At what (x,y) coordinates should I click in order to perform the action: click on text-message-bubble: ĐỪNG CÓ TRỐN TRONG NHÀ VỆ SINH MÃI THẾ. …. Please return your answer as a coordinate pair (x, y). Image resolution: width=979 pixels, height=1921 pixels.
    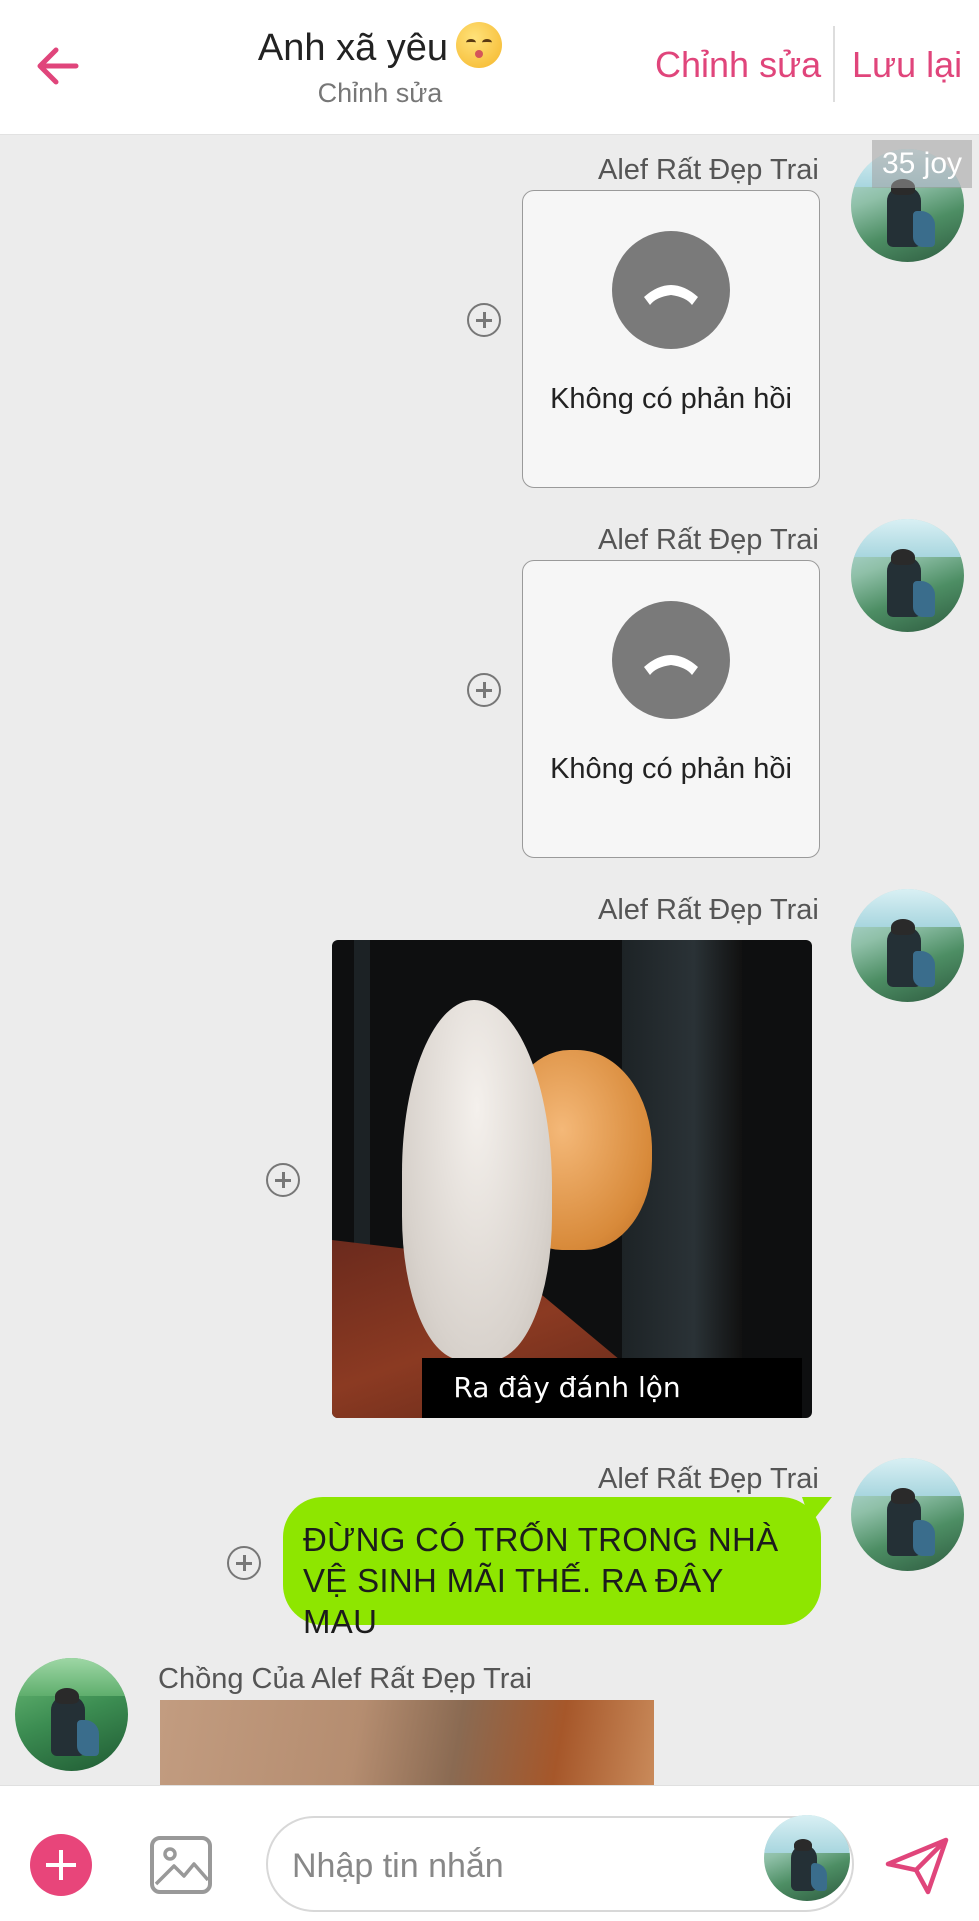
    Looking at the image, I should click on (552, 1568).